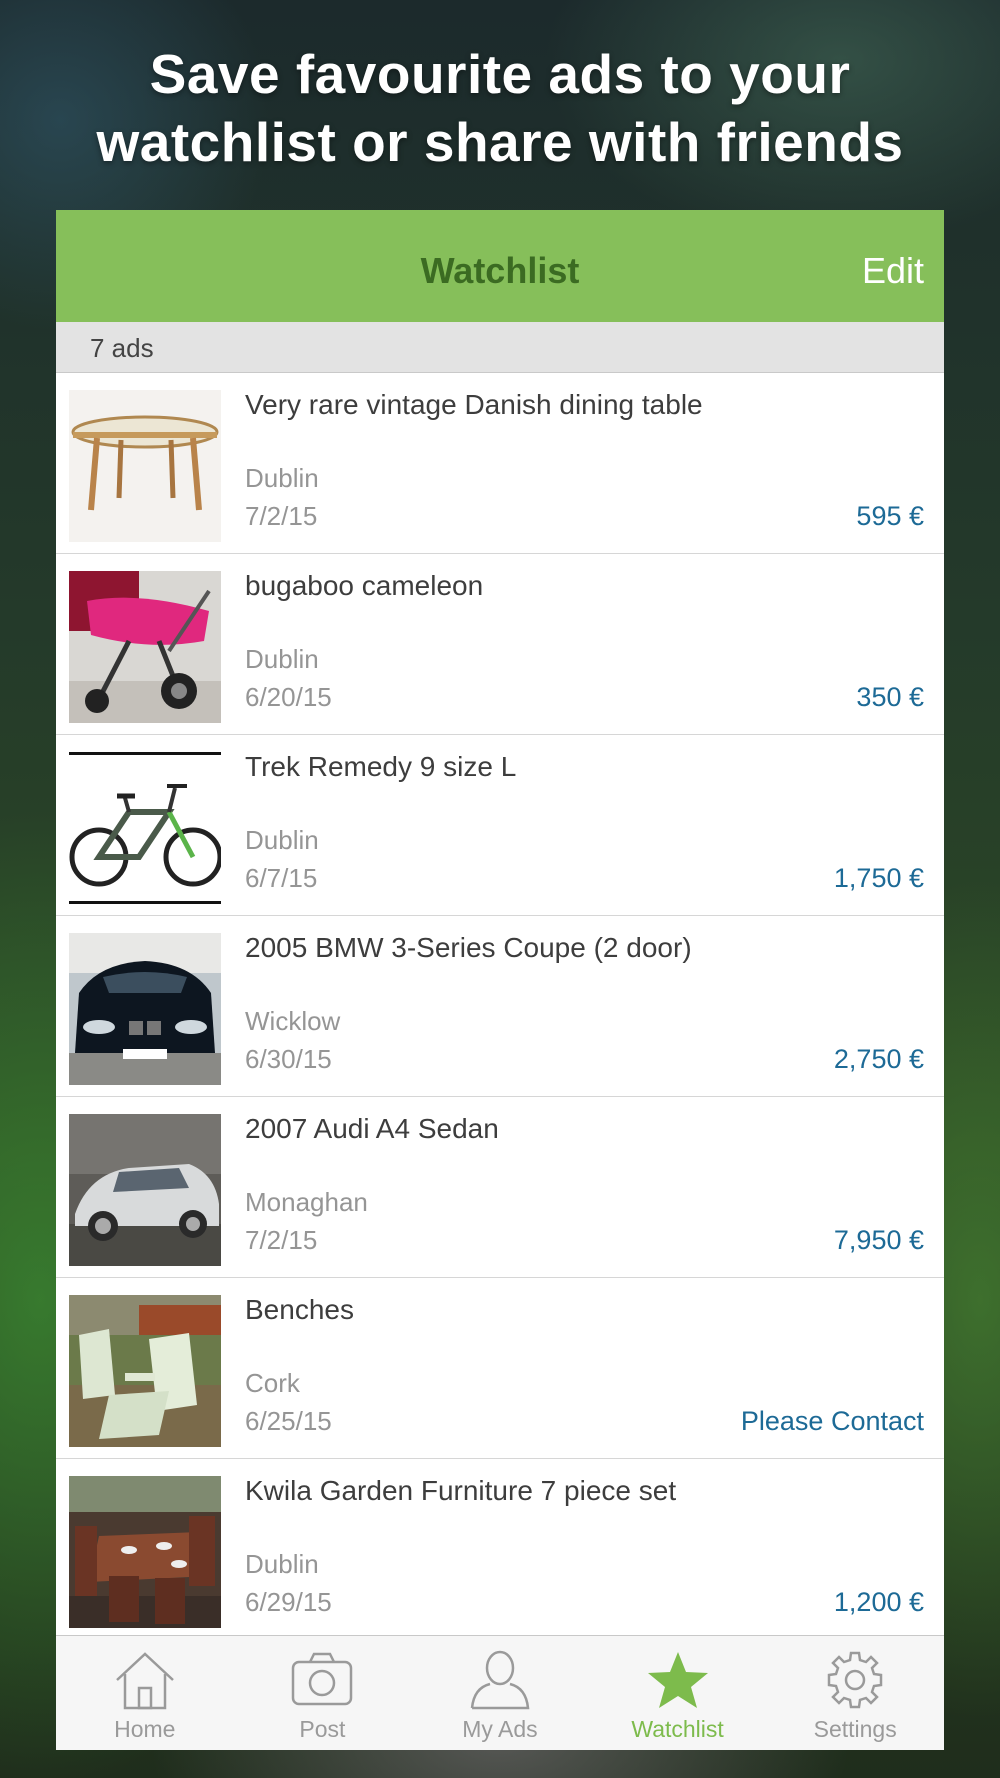  I want to click on star-icon, so click(678, 1682).